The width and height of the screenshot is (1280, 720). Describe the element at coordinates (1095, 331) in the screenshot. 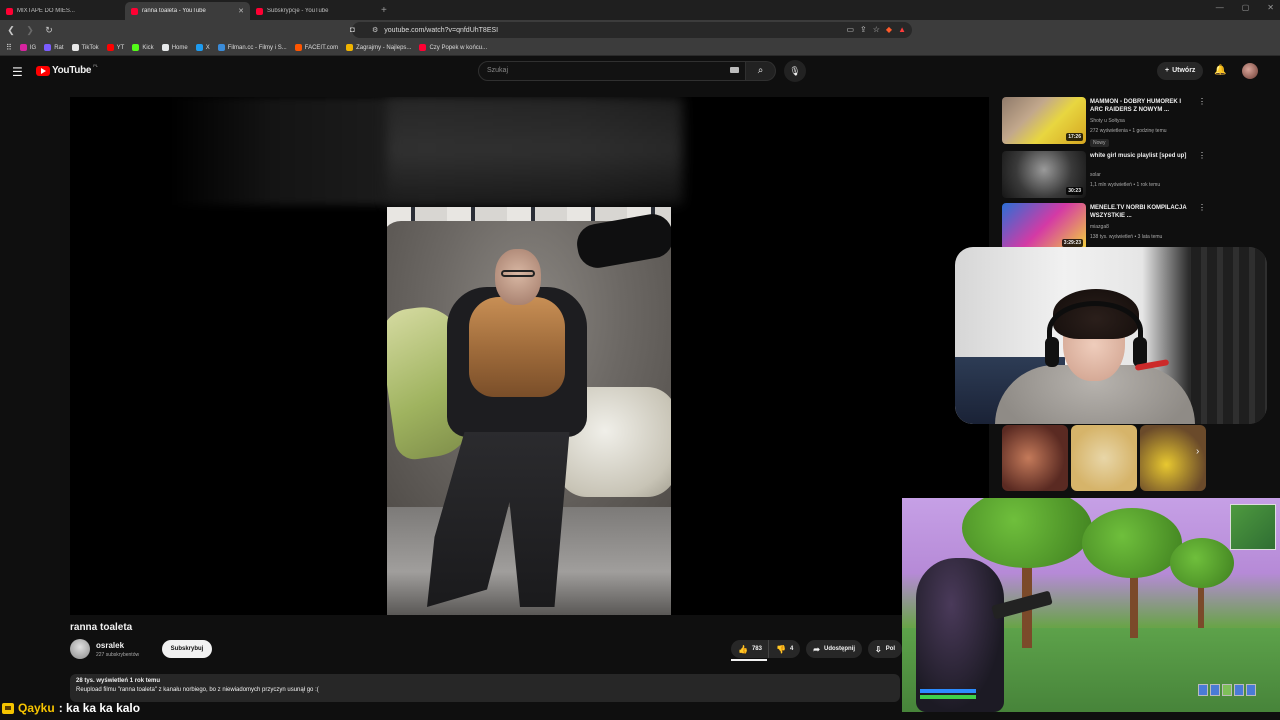

I see `headphones-icon` at that location.